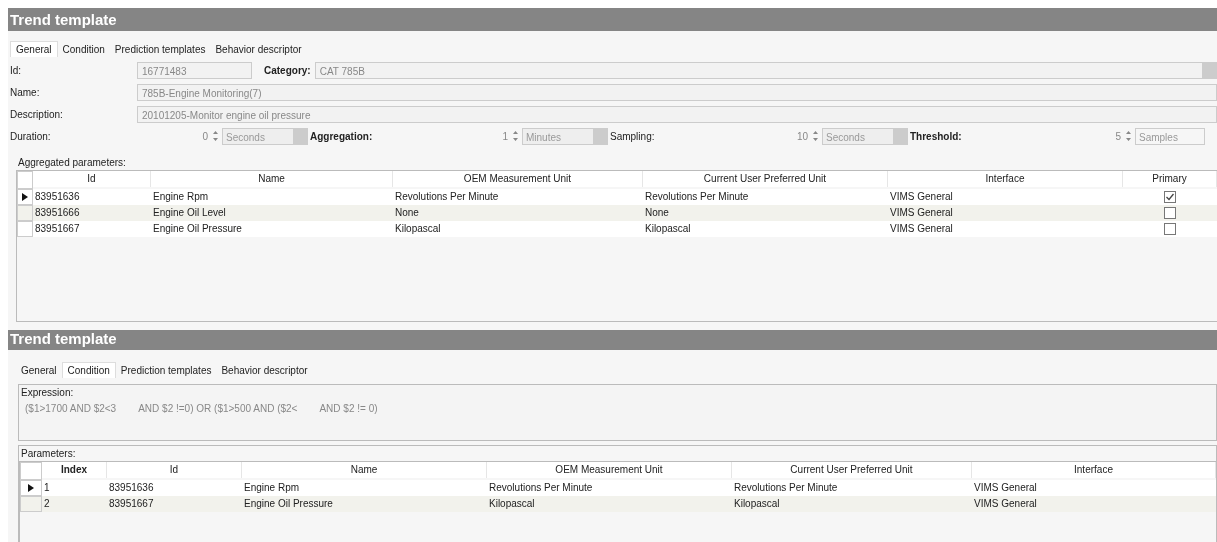 This screenshot has height=542, width=1217. Describe the element at coordinates (74, 504) in the screenshot. I see `table-cell: 2` at that location.